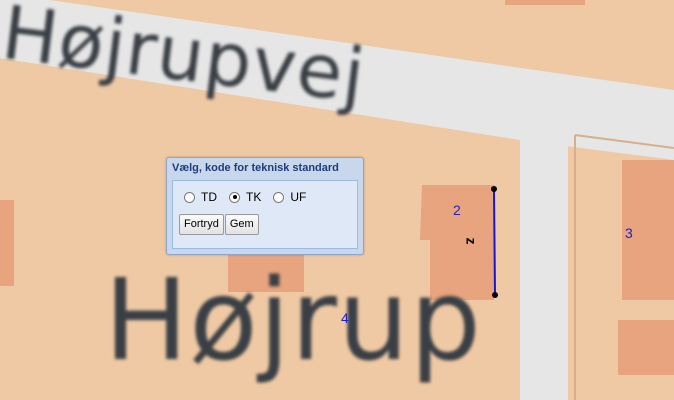 The image size is (674, 400). I want to click on house-number: 3, so click(629, 233).